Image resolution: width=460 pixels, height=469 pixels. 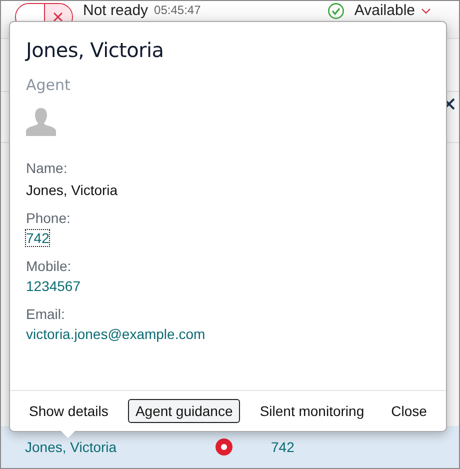 What do you see at coordinates (49, 266) in the screenshot?
I see `field-label: Mobile:` at bounding box center [49, 266].